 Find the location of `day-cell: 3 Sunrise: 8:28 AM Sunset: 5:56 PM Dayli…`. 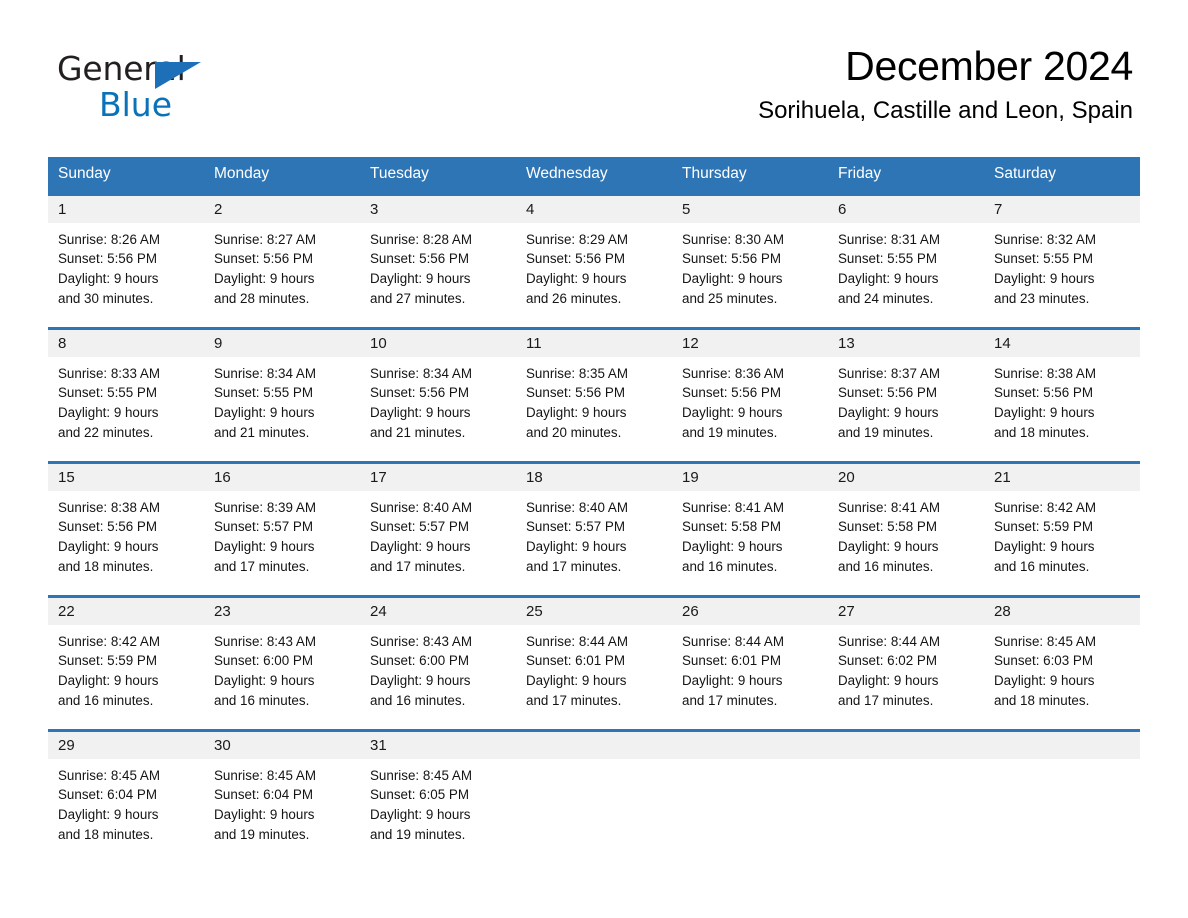

day-cell: 3 Sunrise: 8:28 AM Sunset: 5:56 PM Dayli… is located at coordinates (438, 259).